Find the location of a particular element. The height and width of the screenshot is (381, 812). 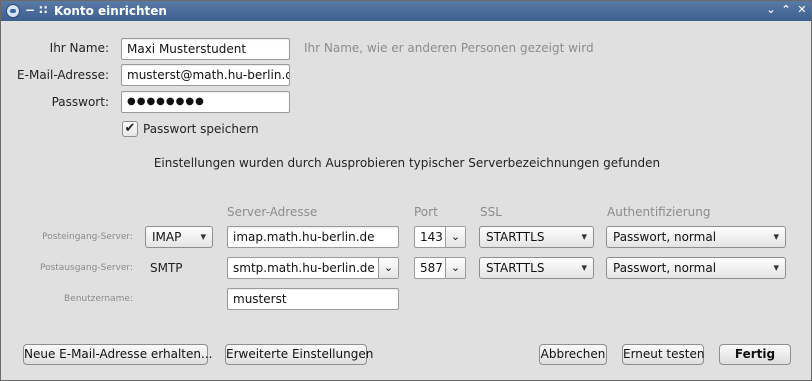

title-bar: − ∷ Konto einrichten ⌄ ⌃ ✕ is located at coordinates (406, 11).